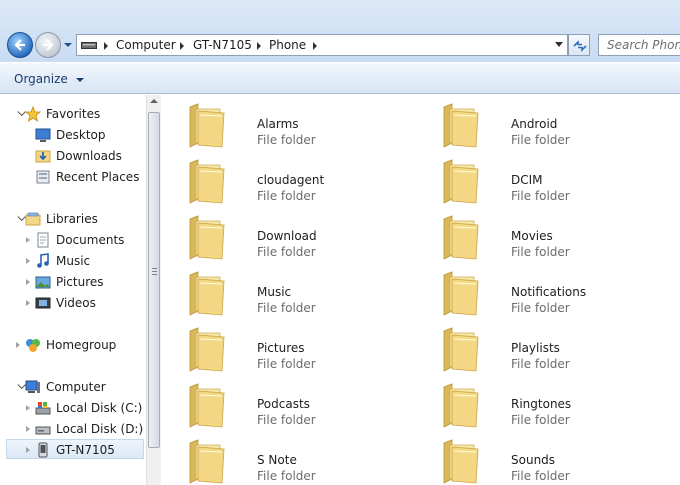  I want to click on folder-tile: Alarms File folder, so click(304, 126).